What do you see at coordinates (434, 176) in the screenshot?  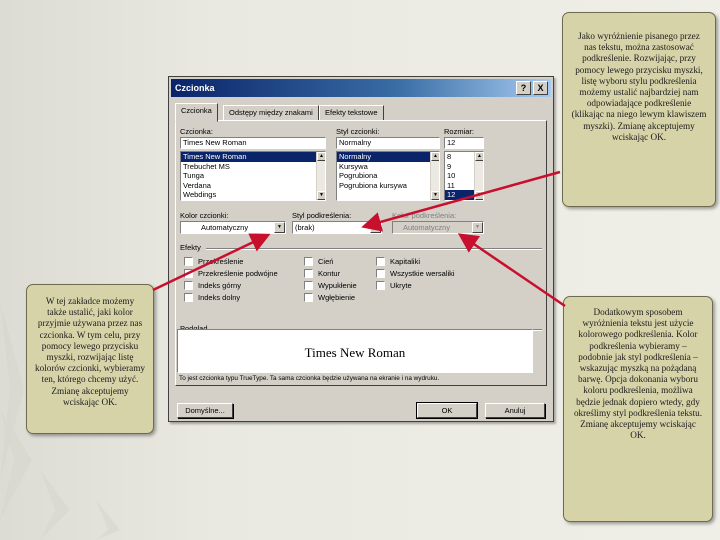 I see `font-style-scrollbar: ▲ ▼` at bounding box center [434, 176].